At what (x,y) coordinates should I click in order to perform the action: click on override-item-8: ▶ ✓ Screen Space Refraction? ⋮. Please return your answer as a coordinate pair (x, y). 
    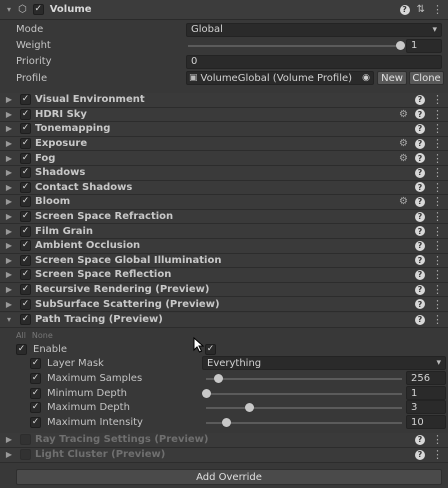
    Looking at the image, I should click on (224, 217).